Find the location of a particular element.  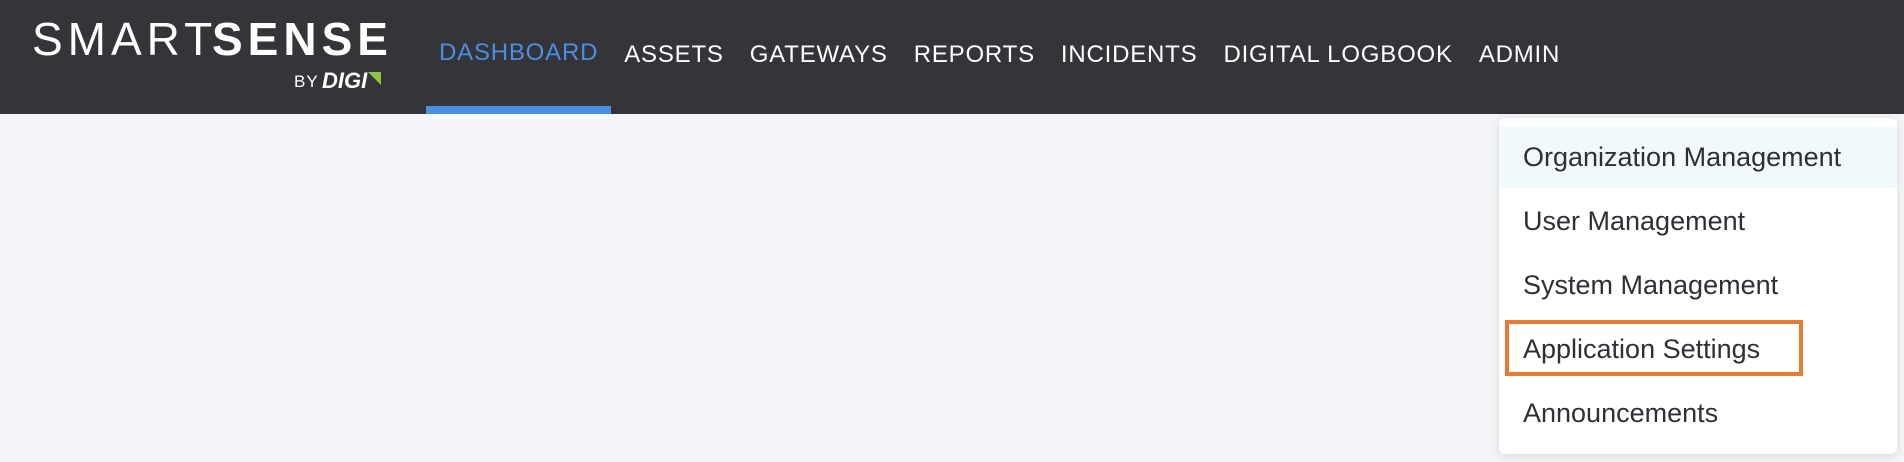

nav-admin: ADMIN is located at coordinates (1519, 55).